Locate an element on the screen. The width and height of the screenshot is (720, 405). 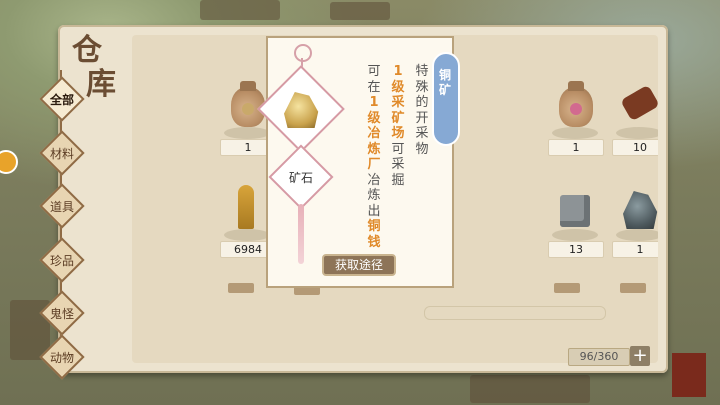
item-slot: 10 is located at coordinates (633, 121).